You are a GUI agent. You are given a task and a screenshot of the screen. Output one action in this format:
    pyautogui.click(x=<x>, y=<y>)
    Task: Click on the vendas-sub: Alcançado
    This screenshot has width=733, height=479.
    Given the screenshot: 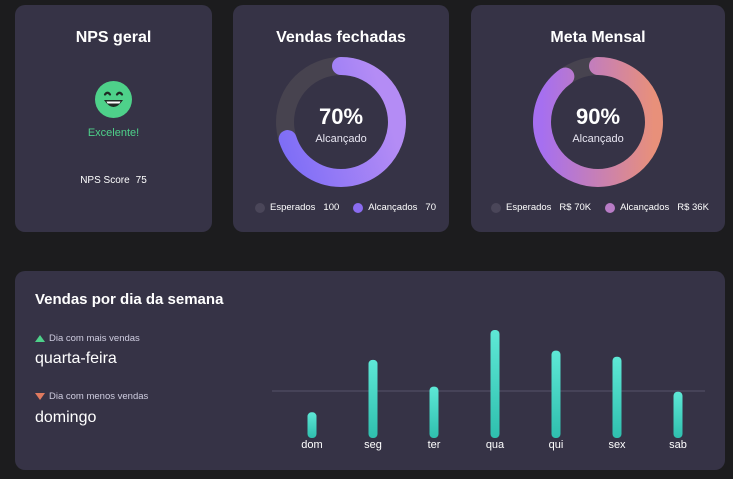 What is the action you would take?
    pyautogui.click(x=341, y=139)
    